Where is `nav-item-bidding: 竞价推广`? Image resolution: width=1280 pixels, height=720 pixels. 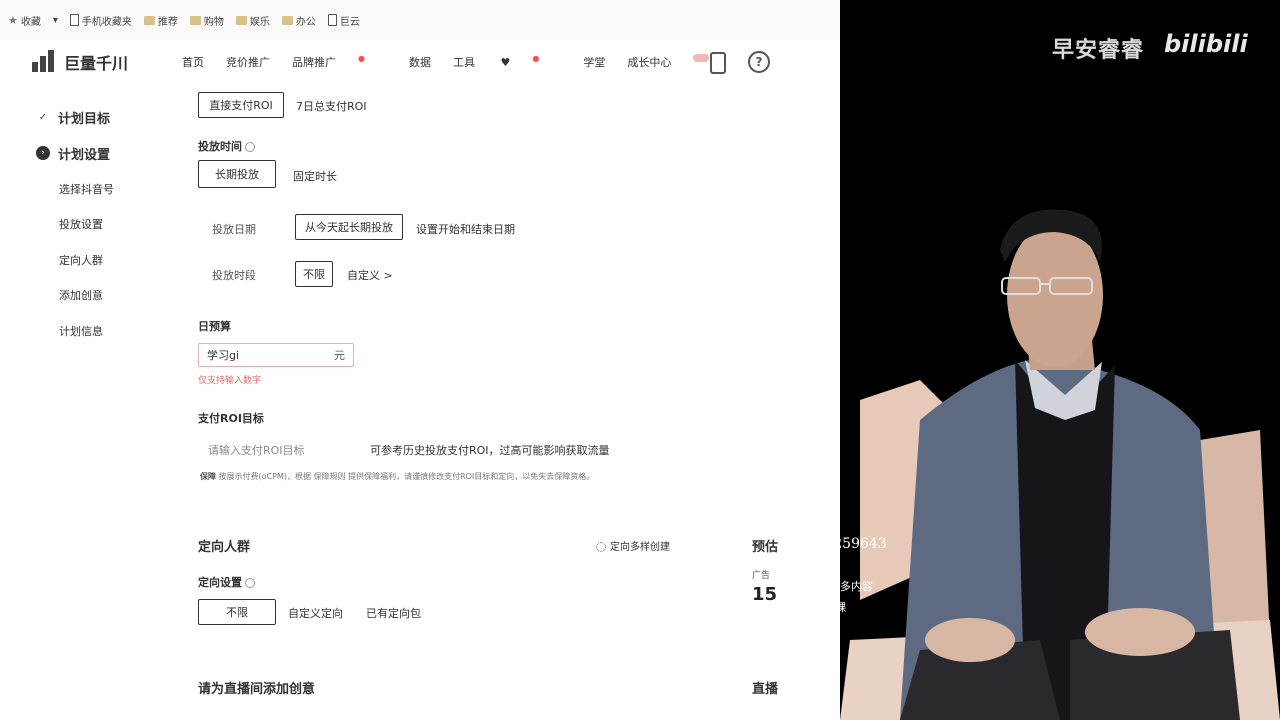
nav-item-bidding: 竞价推广 is located at coordinates (248, 62).